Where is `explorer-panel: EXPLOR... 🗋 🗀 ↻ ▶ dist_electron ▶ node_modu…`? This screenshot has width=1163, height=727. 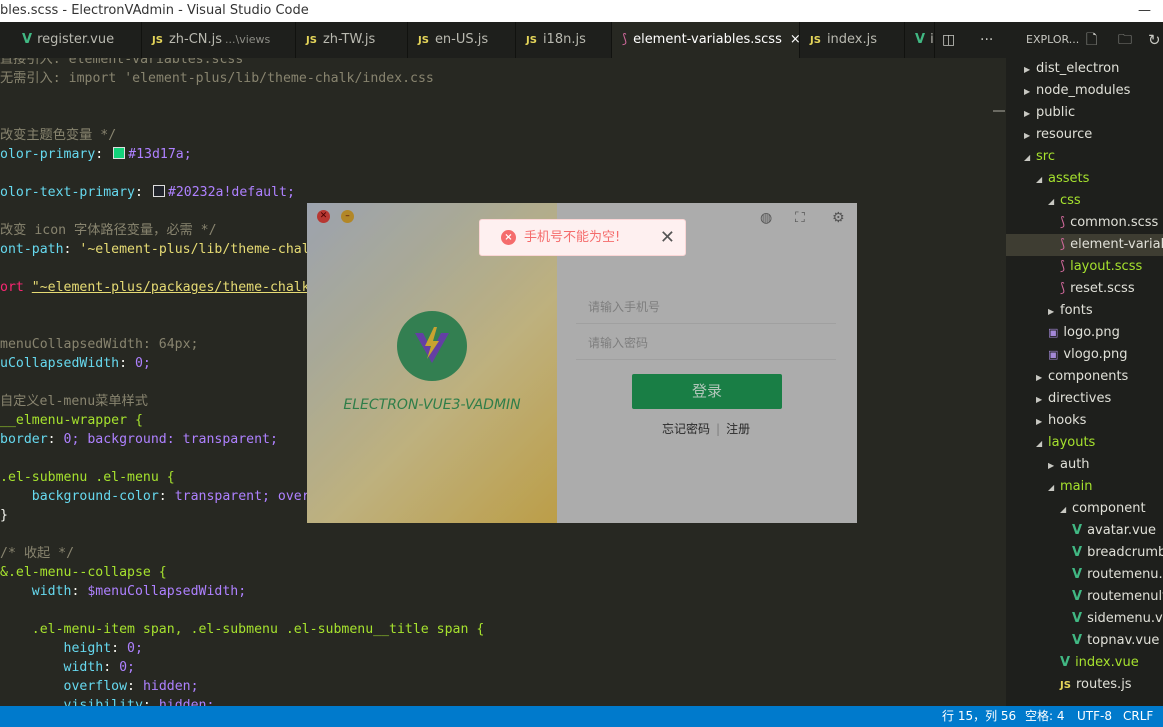 explorer-panel: EXPLOR... 🗋 🗀 ↻ ▶ dist_electron ▶ node_modu… is located at coordinates (1084, 364).